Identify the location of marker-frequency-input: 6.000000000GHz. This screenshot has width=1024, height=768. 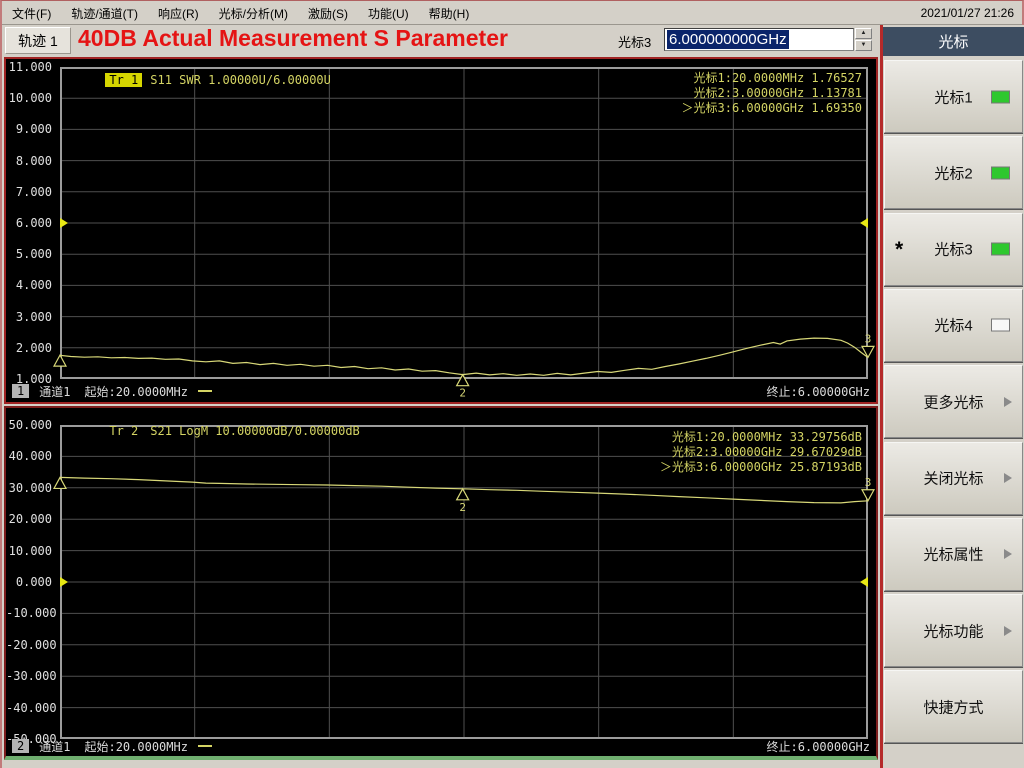
(759, 39).